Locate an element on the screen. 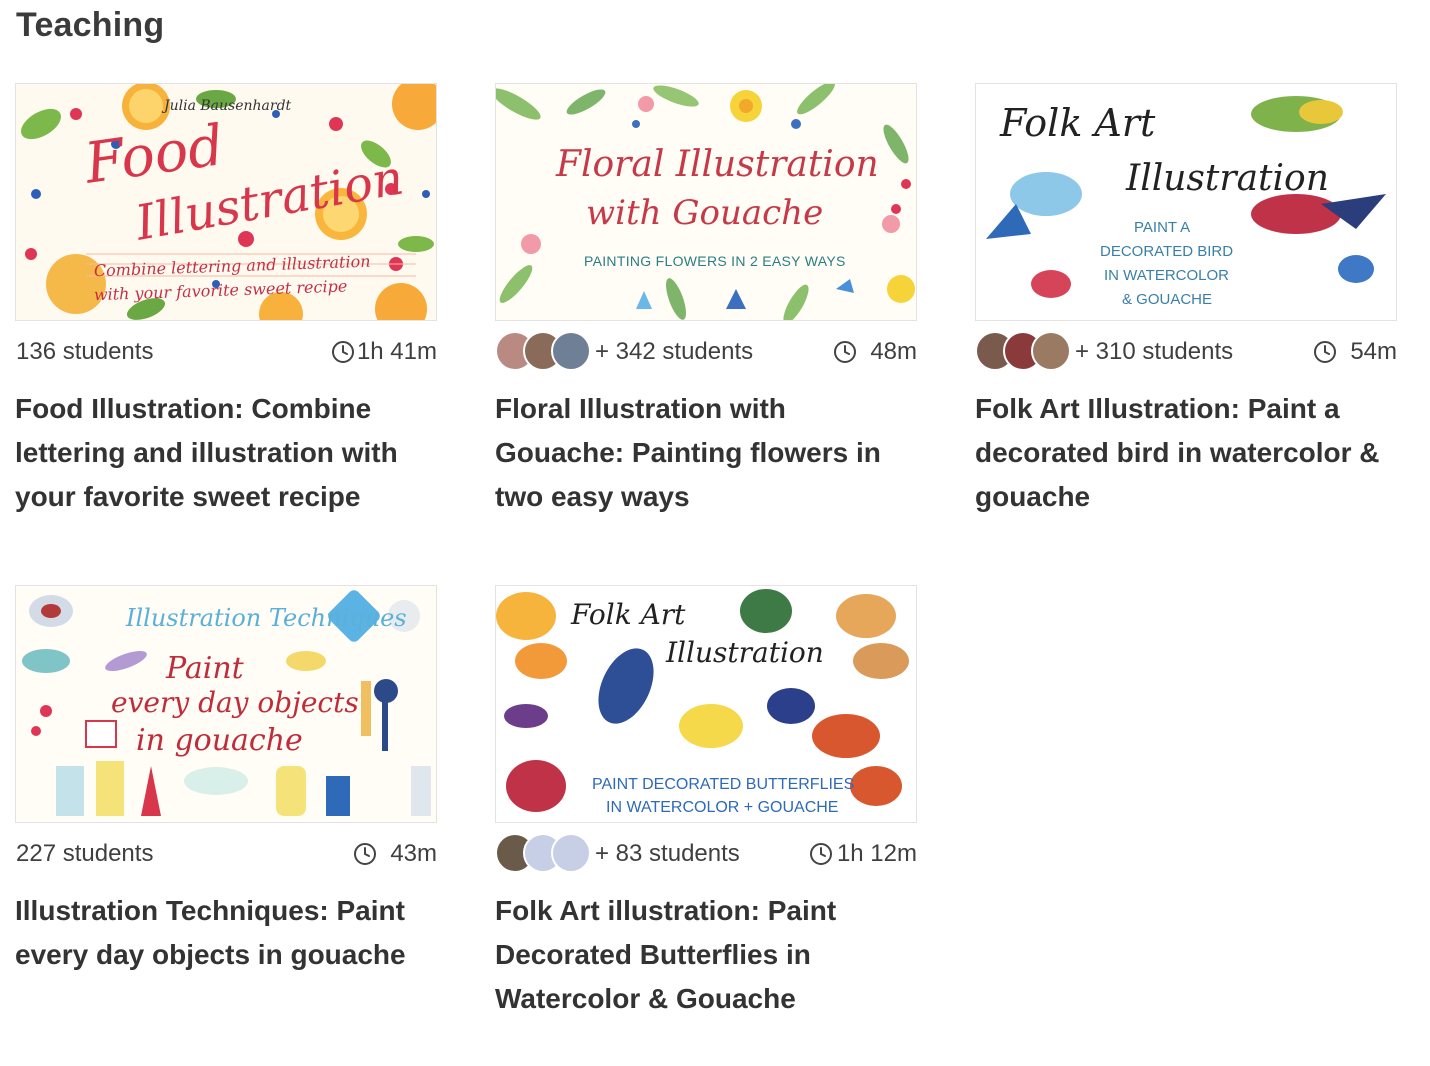 This screenshot has width=1430, height=1066. student-count: 227 students is located at coordinates (85, 853).